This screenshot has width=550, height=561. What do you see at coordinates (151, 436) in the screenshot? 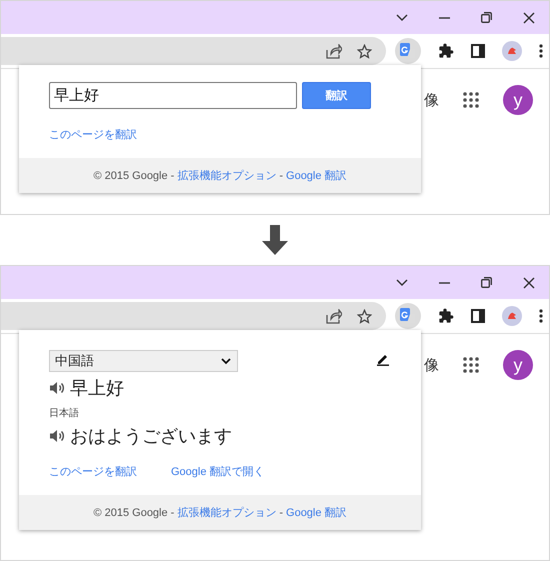
I see `translated-text: おはようございます` at bounding box center [151, 436].